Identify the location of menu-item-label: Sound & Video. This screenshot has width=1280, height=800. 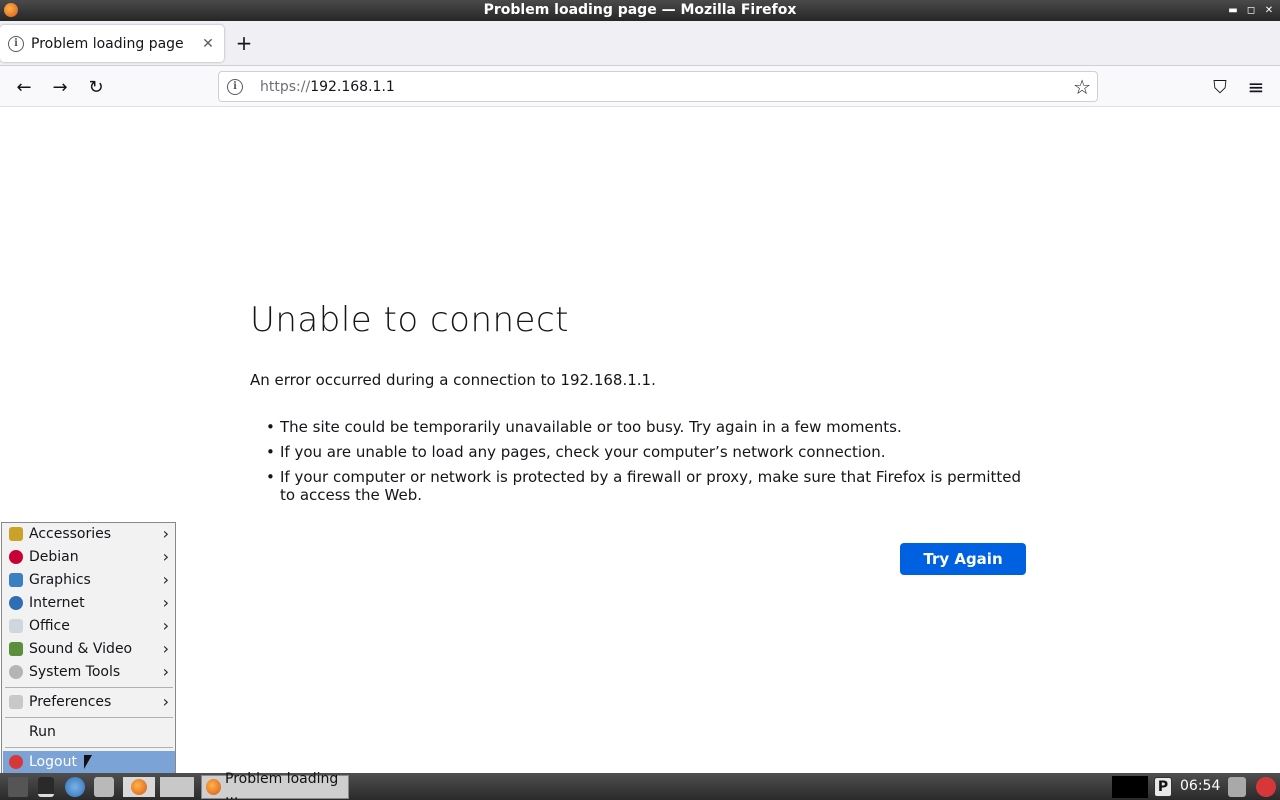
(81, 649).